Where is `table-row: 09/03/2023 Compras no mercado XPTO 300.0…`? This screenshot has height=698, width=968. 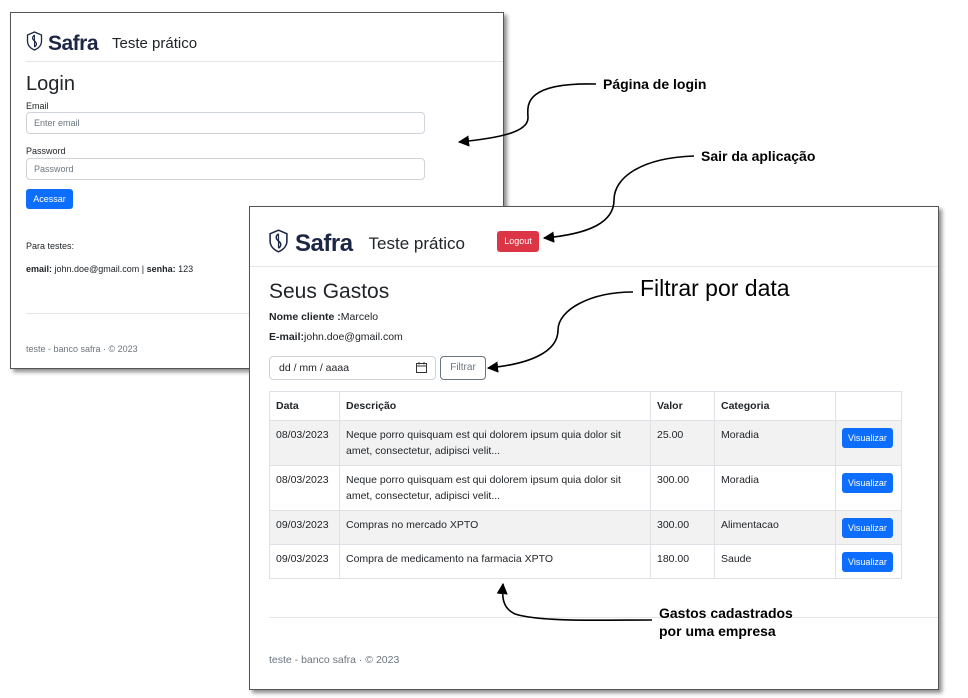
table-row: 09/03/2023 Compras no mercado XPTO 300.0… is located at coordinates (585, 527).